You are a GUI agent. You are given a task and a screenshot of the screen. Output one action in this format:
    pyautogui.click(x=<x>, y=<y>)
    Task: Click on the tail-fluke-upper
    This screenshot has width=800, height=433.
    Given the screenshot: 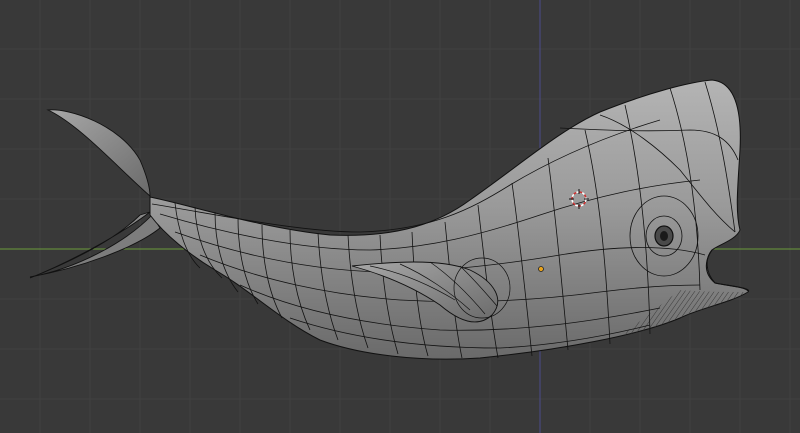 What is the action you would take?
    pyautogui.click(x=98, y=153)
    